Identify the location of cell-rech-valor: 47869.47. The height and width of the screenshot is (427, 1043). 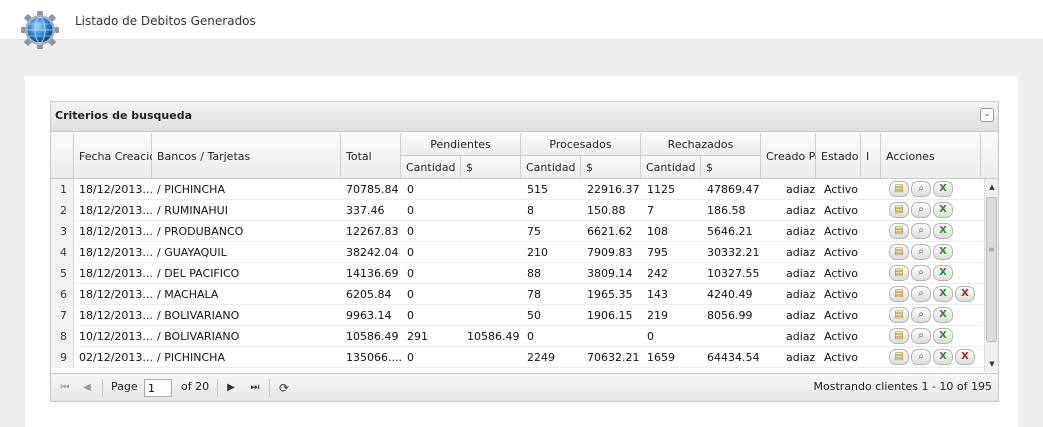
(733, 189).